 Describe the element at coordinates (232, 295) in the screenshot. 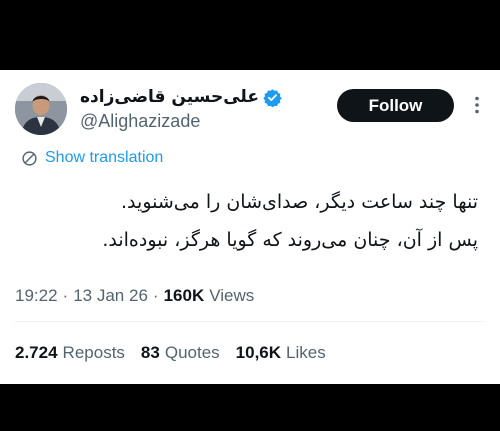

I see `views-label: Views` at that location.